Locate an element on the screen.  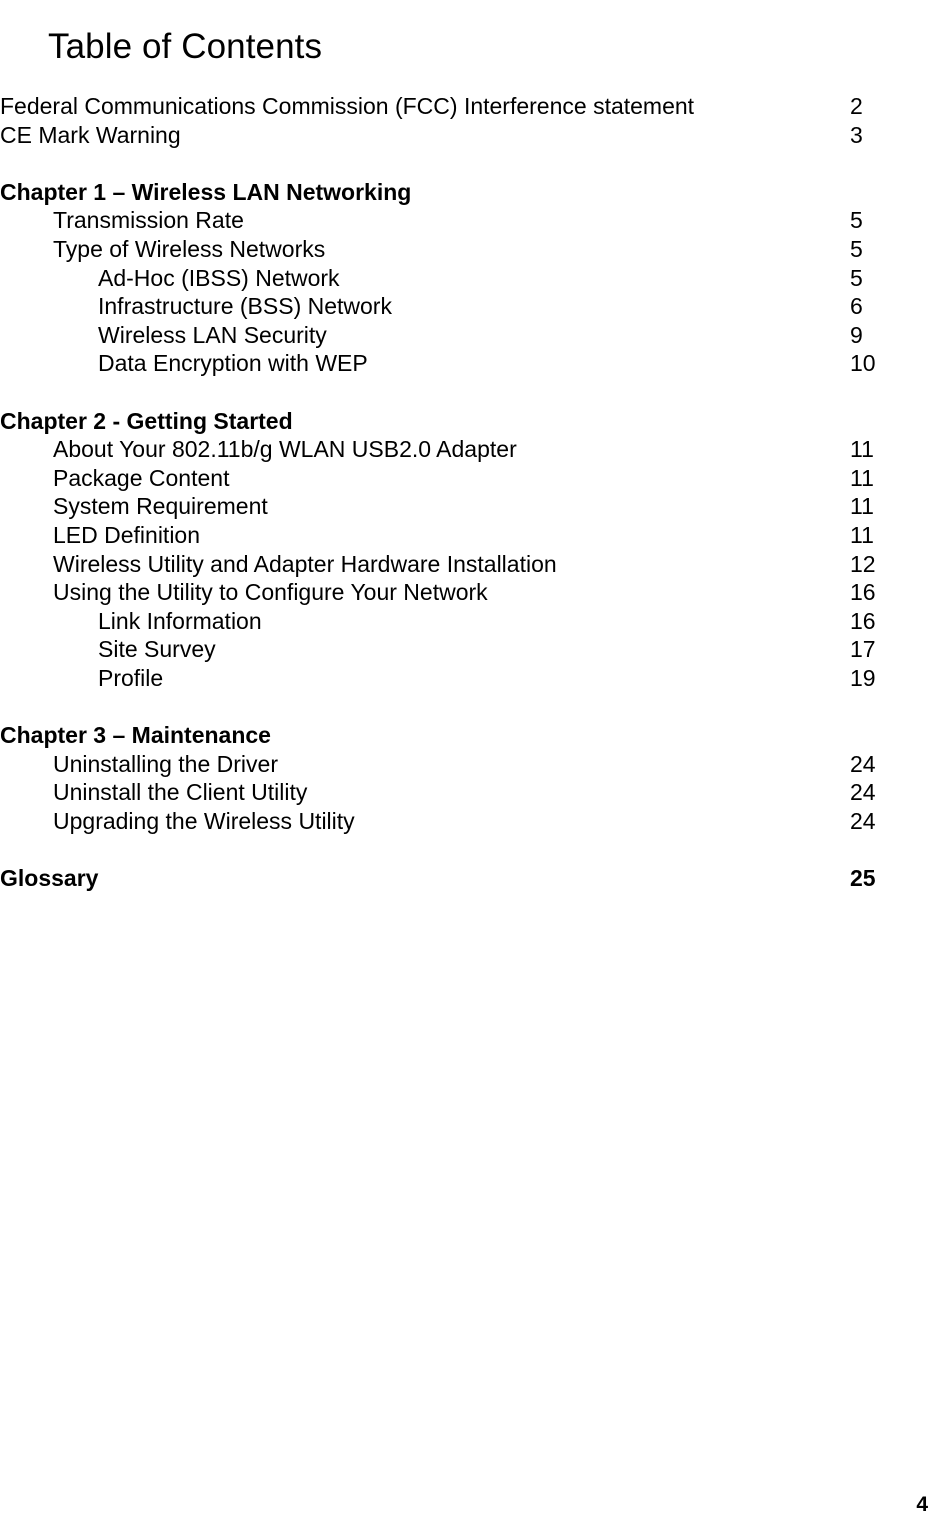
toc-entry-label: Upgrading the Wireless Utility is located at coordinates (204, 820).